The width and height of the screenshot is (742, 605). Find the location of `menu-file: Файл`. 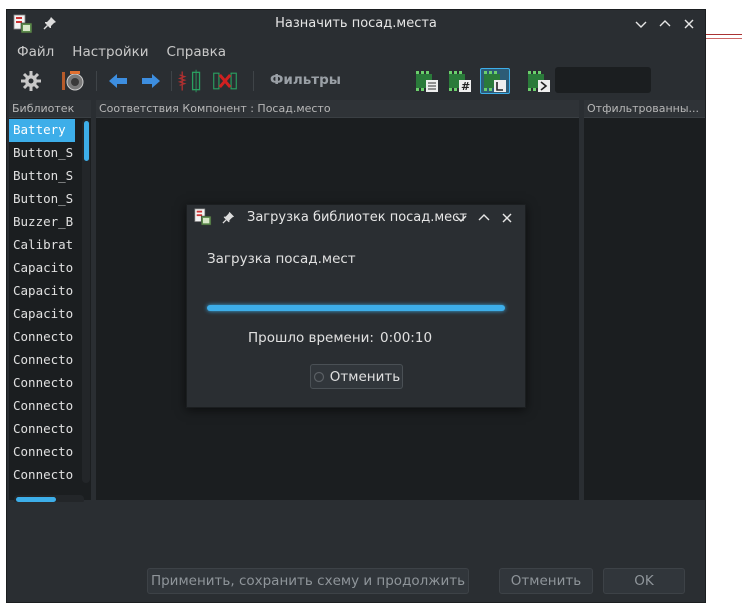

menu-file: Файл is located at coordinates (35, 52).